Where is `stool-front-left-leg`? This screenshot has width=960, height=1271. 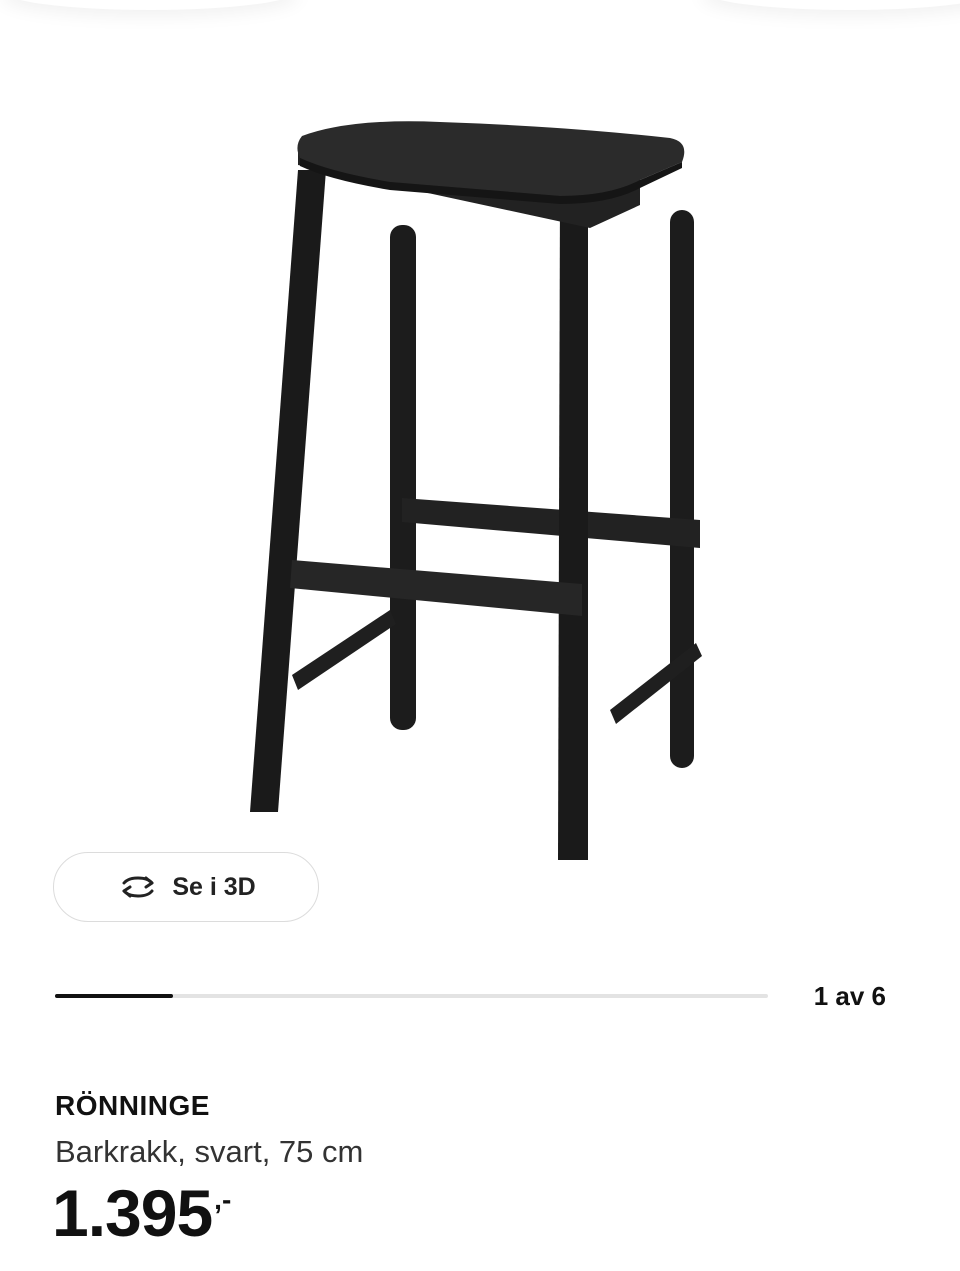 stool-front-left-leg is located at coordinates (288, 491).